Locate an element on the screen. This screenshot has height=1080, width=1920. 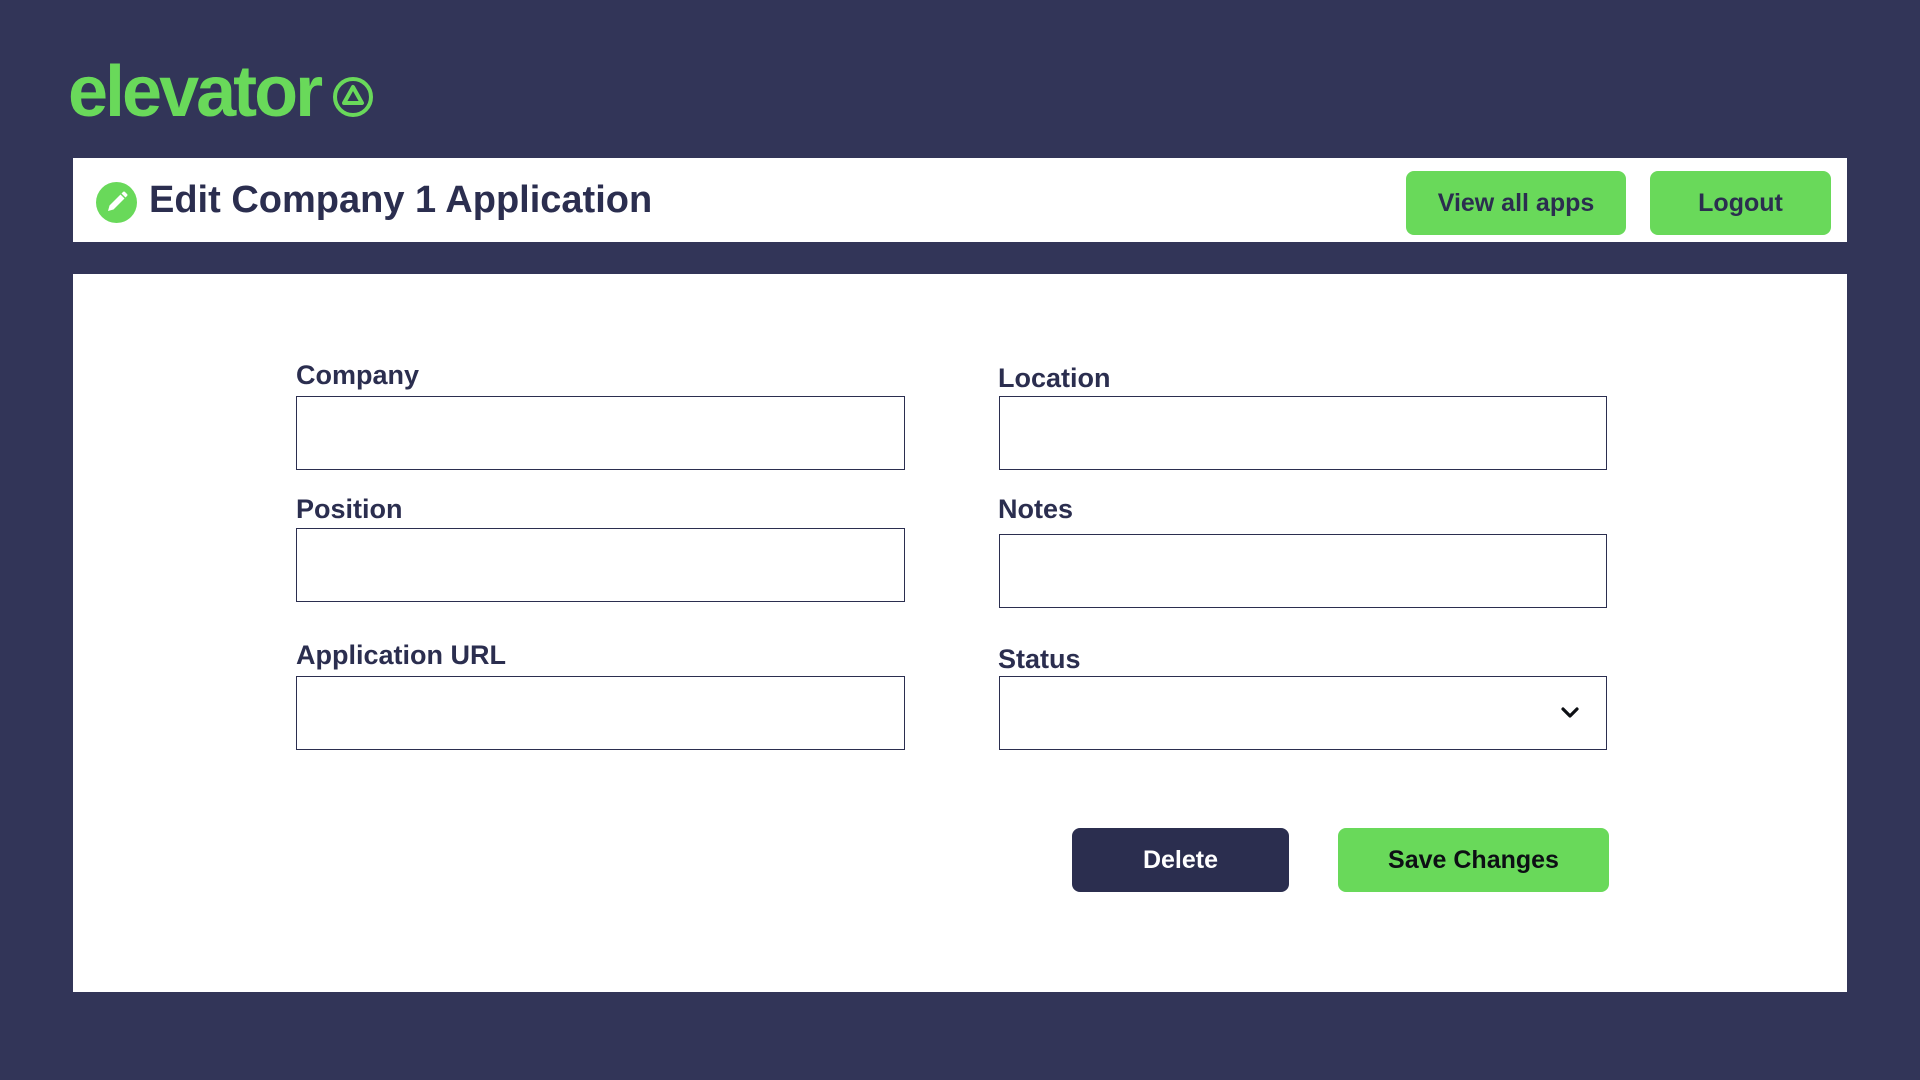
position-label: Position is located at coordinates (349, 509).